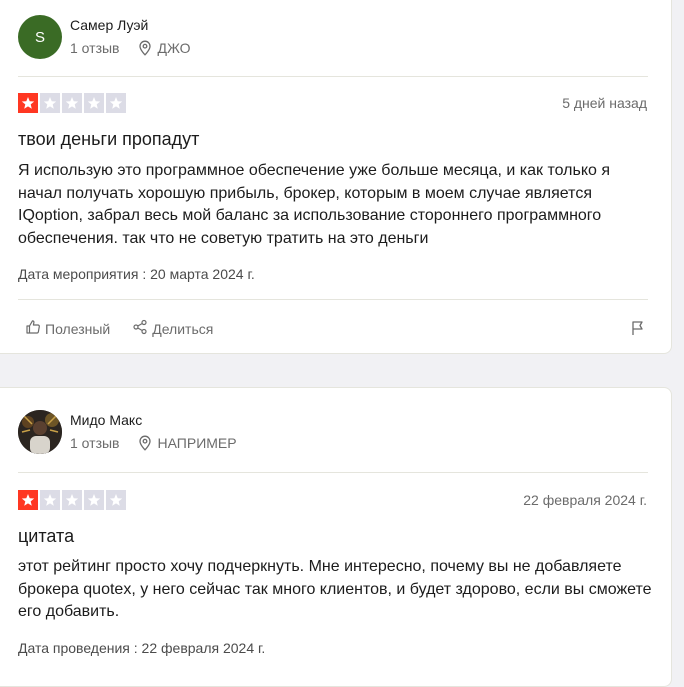  What do you see at coordinates (108, 139) in the screenshot?
I see `review-title: твои деньги пропадут` at bounding box center [108, 139].